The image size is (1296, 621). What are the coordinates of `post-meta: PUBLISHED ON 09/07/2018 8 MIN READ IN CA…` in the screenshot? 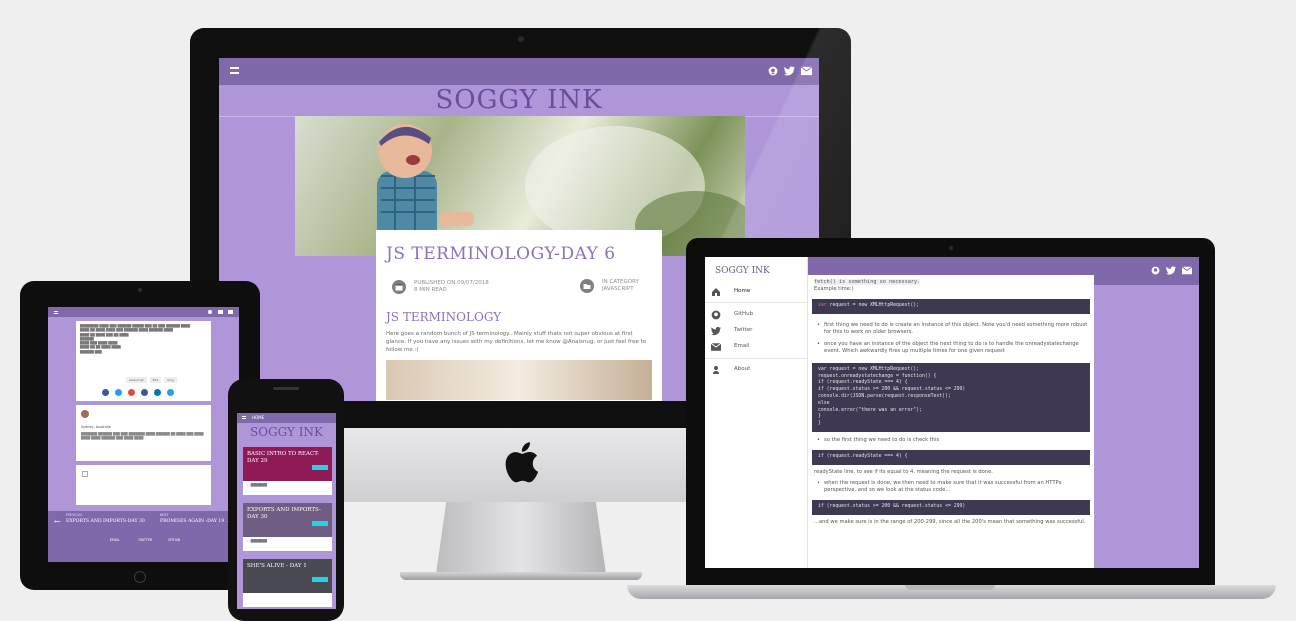 It's located at (519, 292).